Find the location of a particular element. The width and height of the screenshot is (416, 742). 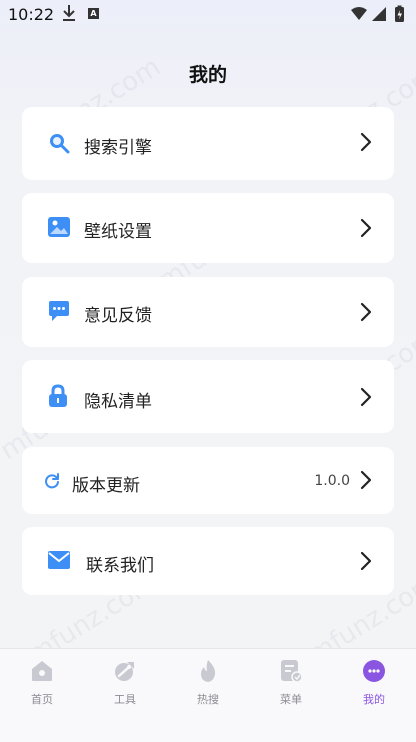

chat-icon is located at coordinates (59, 311).